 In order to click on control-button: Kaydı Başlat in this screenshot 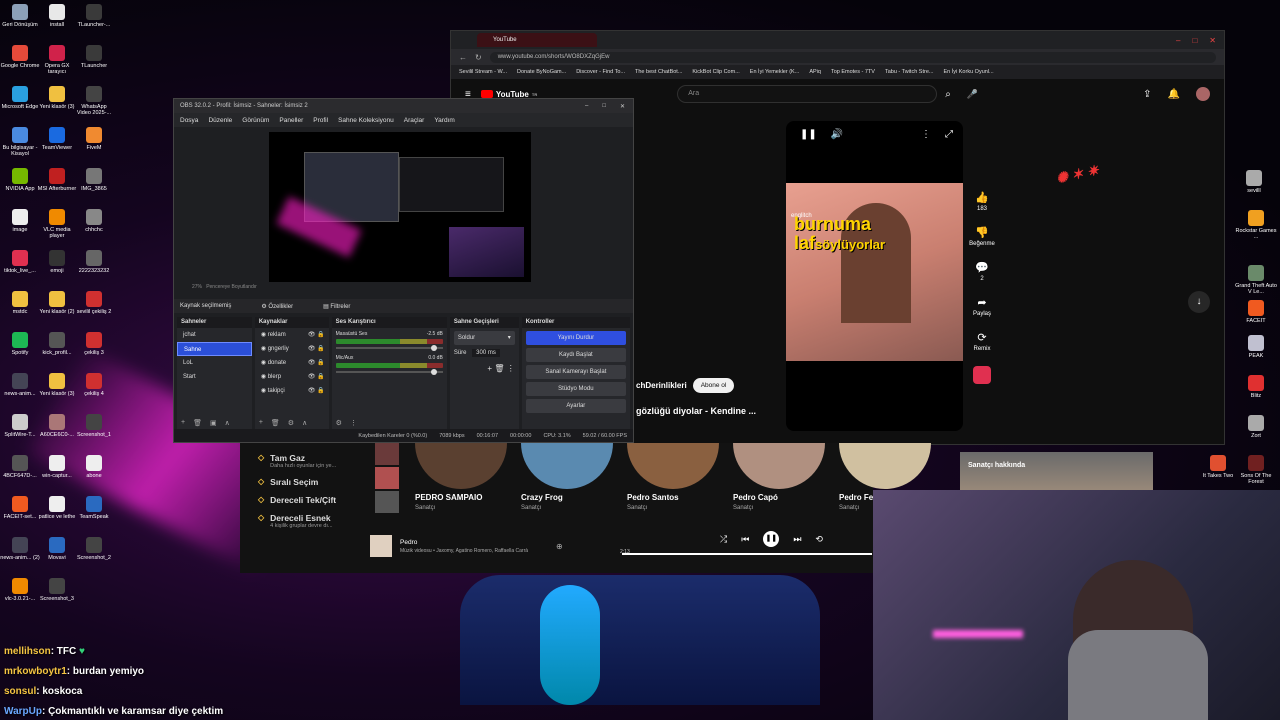, I will do `click(575, 355)`.